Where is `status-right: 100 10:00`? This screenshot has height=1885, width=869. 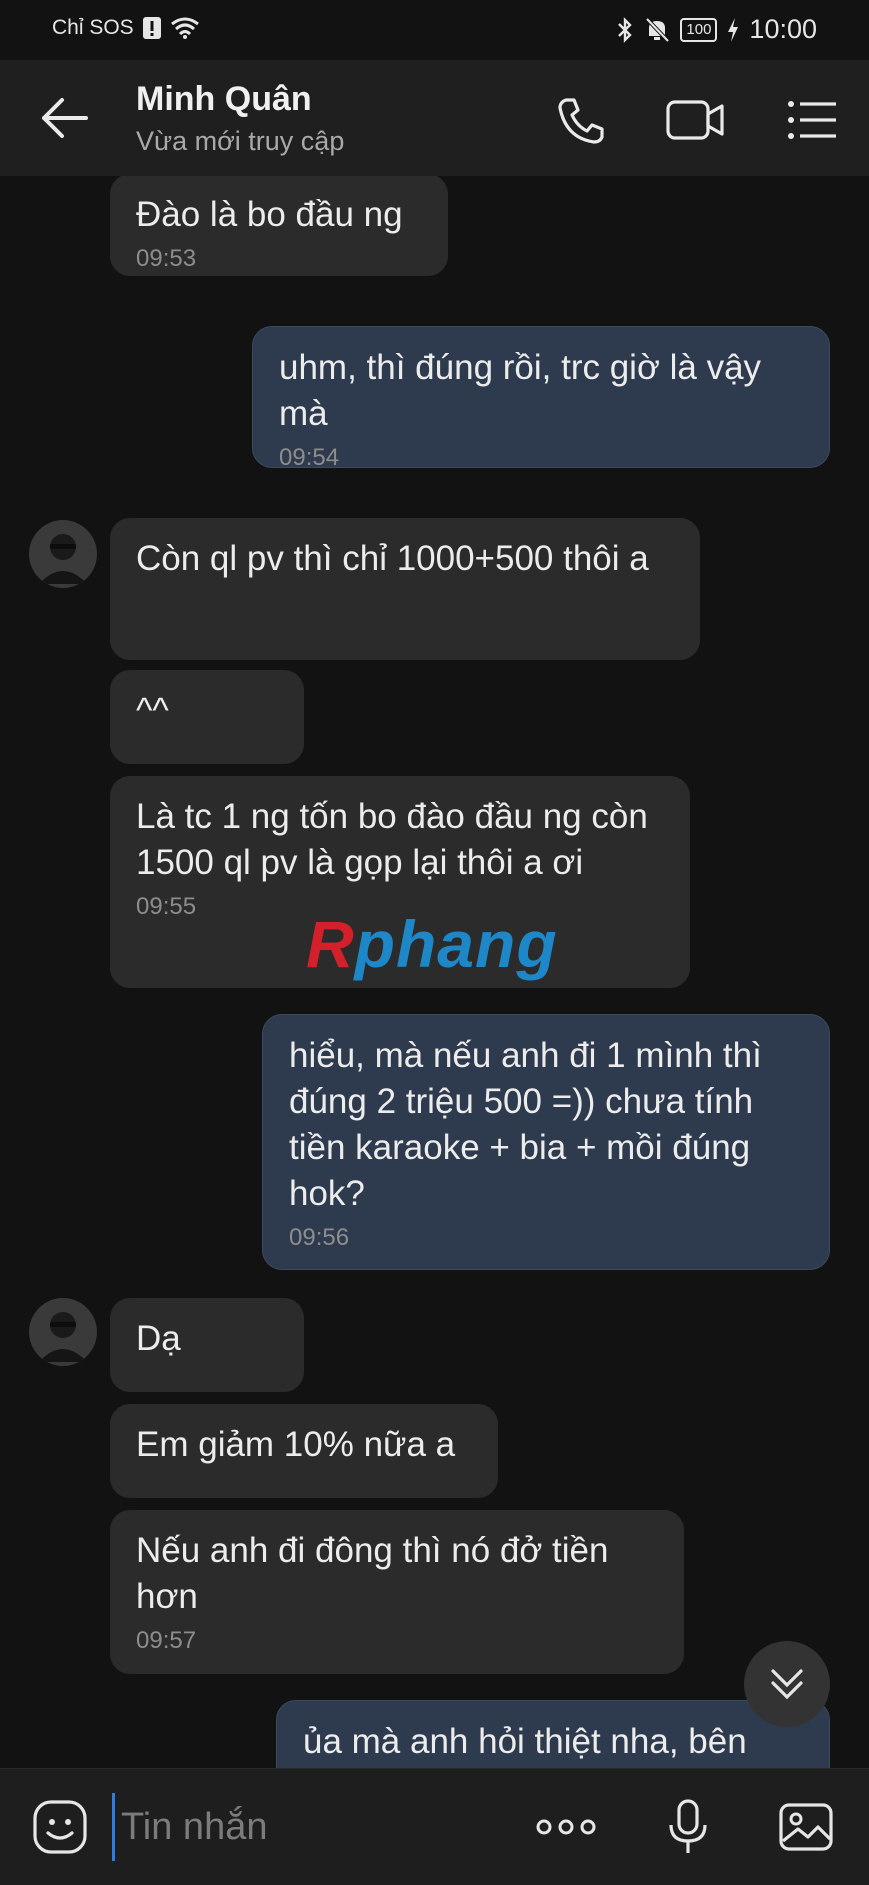 status-right: 100 10:00 is located at coordinates (716, 29).